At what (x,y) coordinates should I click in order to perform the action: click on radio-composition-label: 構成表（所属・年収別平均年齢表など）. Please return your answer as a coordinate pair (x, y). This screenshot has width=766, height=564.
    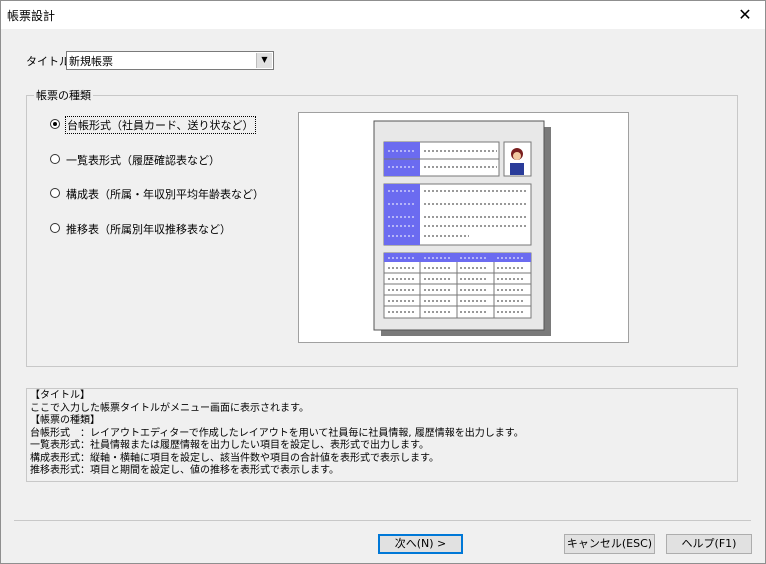
    Looking at the image, I should click on (165, 194).